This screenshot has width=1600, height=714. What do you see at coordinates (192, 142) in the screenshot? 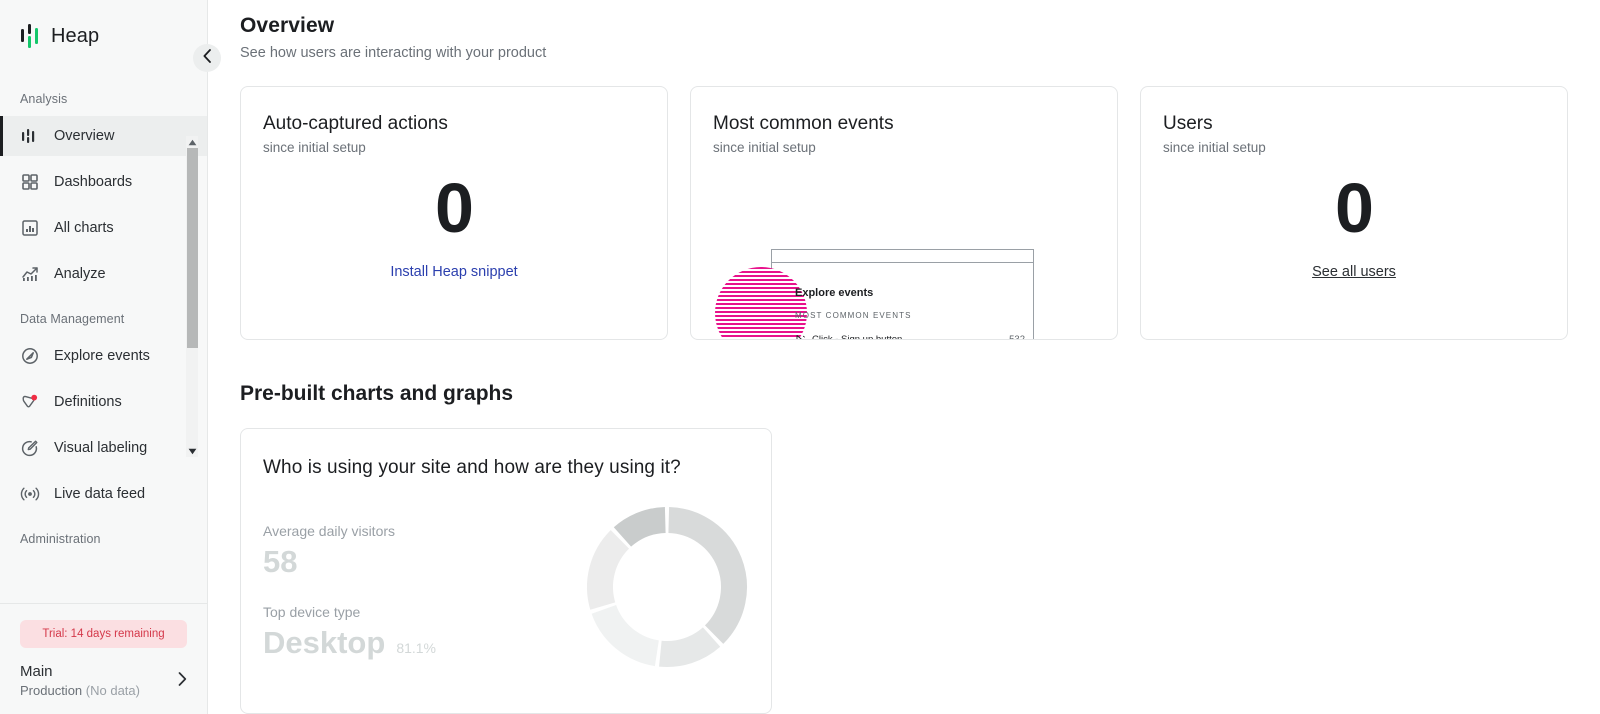
I see `caret-up-icon` at bounding box center [192, 142].